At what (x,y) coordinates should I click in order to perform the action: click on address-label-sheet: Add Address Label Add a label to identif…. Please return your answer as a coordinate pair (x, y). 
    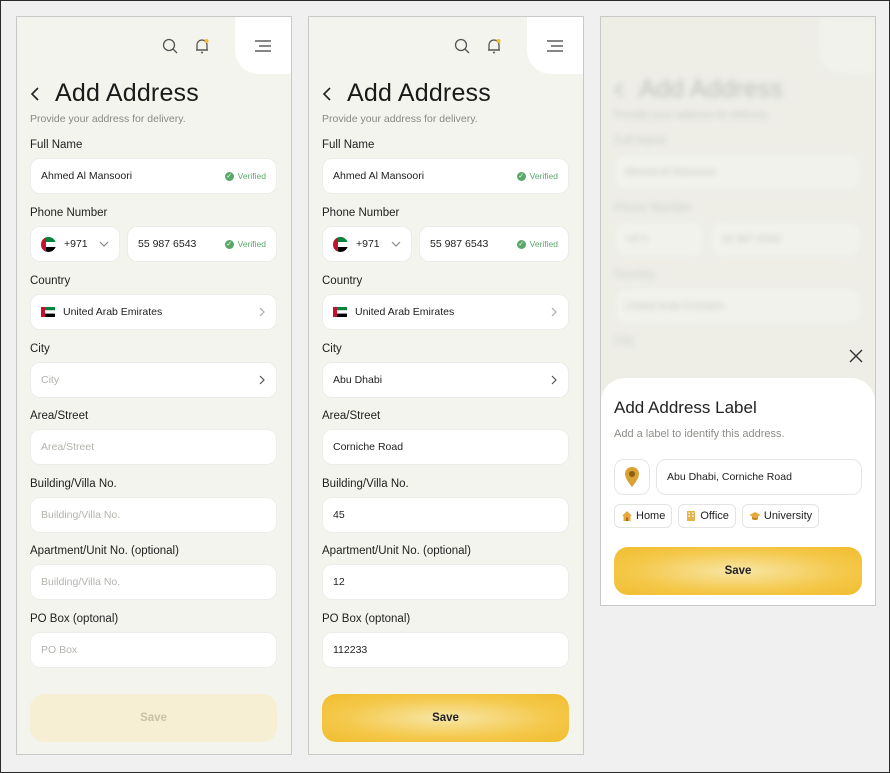
    Looking at the image, I should click on (738, 491).